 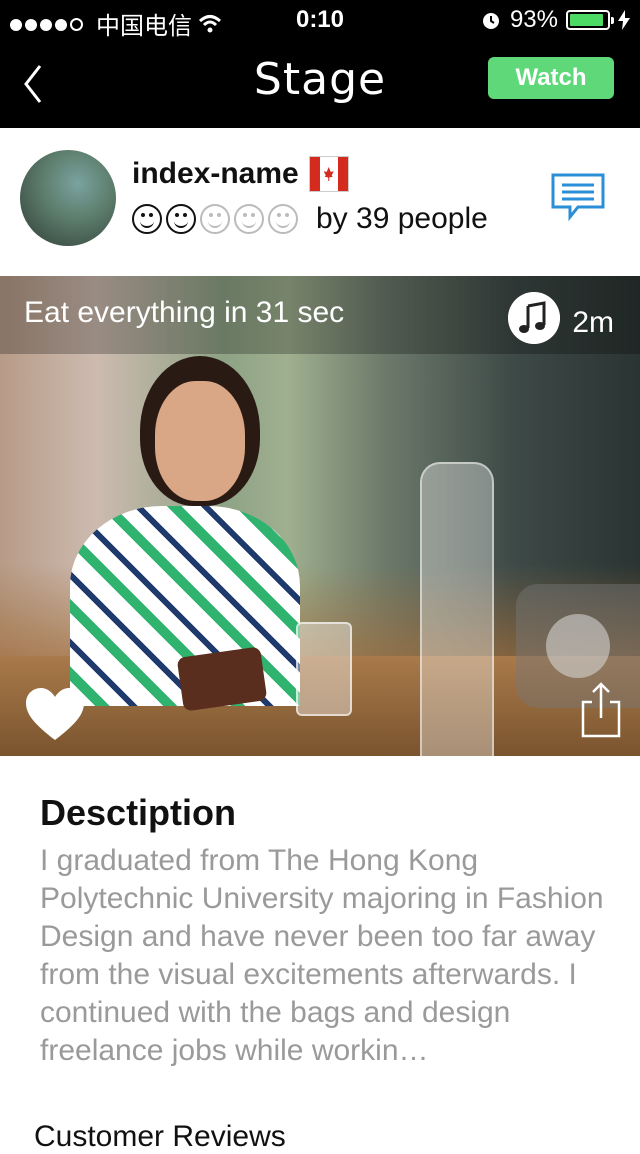 What do you see at coordinates (533, 19) in the screenshot?
I see `battery-percent: 93%` at bounding box center [533, 19].